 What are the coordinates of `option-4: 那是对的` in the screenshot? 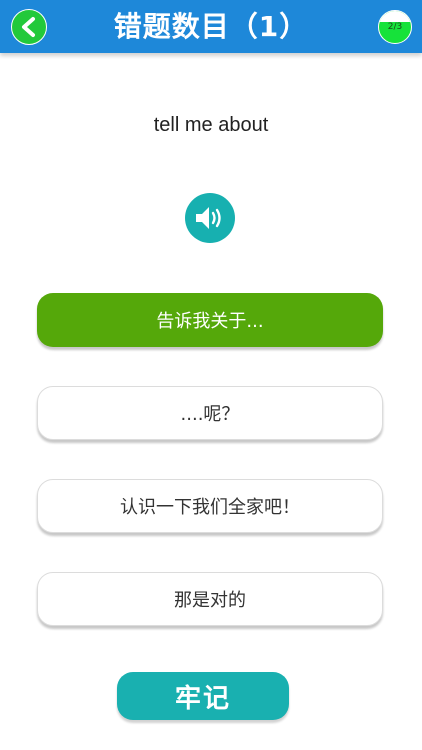 It's located at (210, 599).